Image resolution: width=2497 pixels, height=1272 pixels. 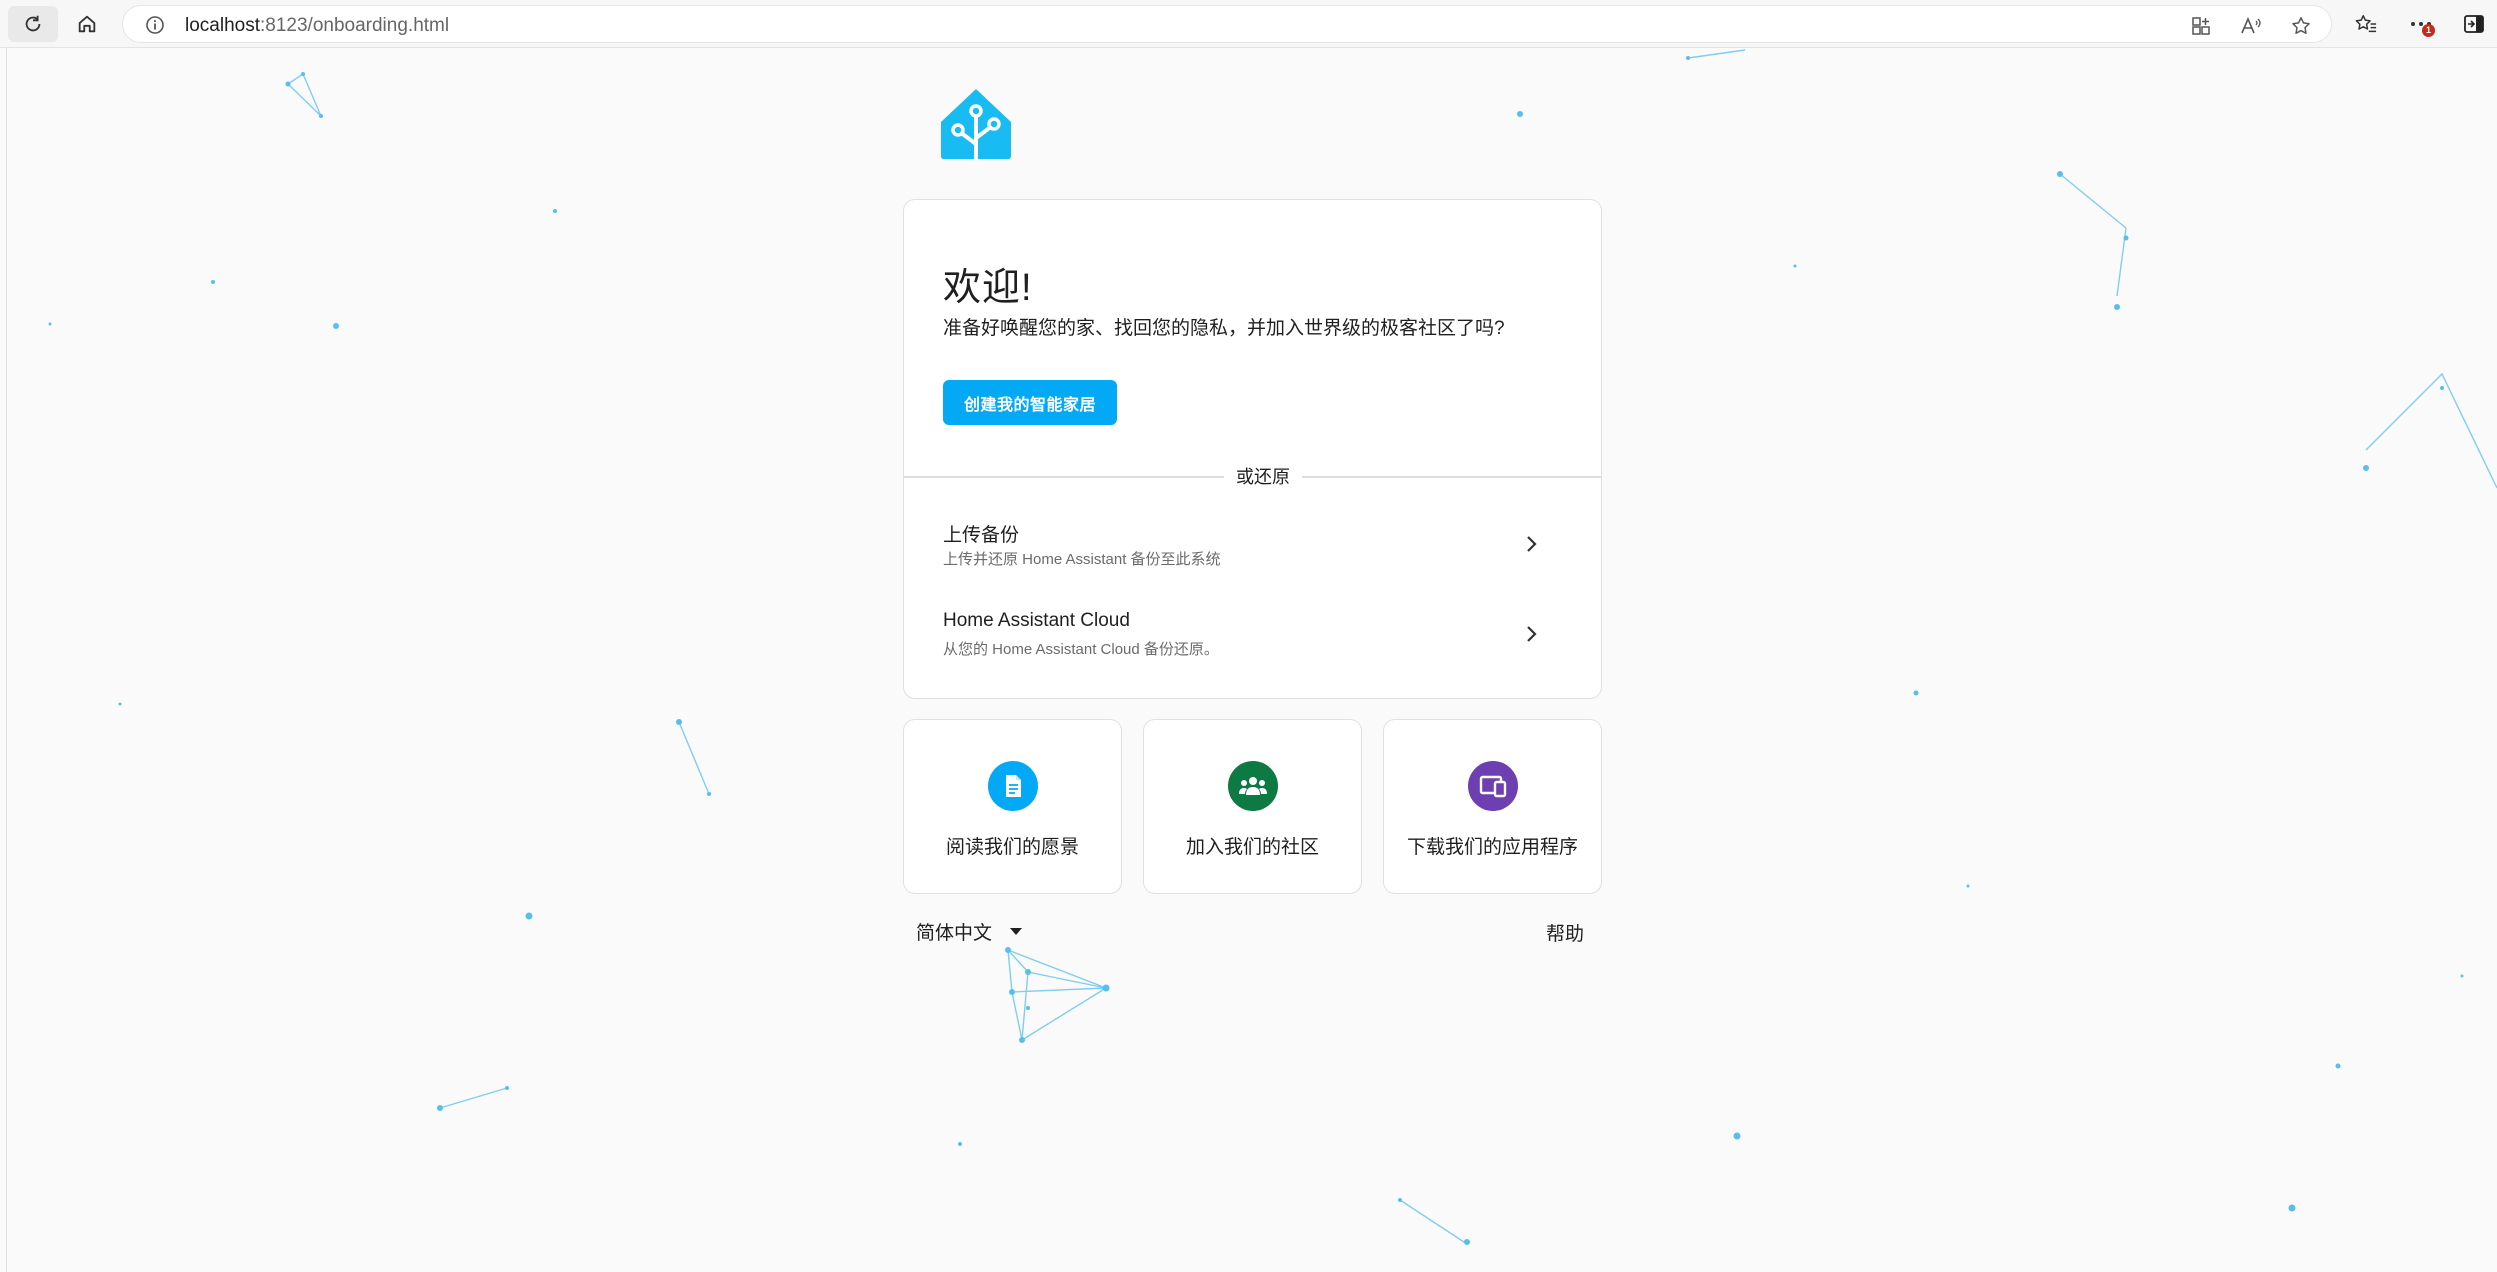 What do you see at coordinates (2201, 26) in the screenshot?
I see `apps-icon` at bounding box center [2201, 26].